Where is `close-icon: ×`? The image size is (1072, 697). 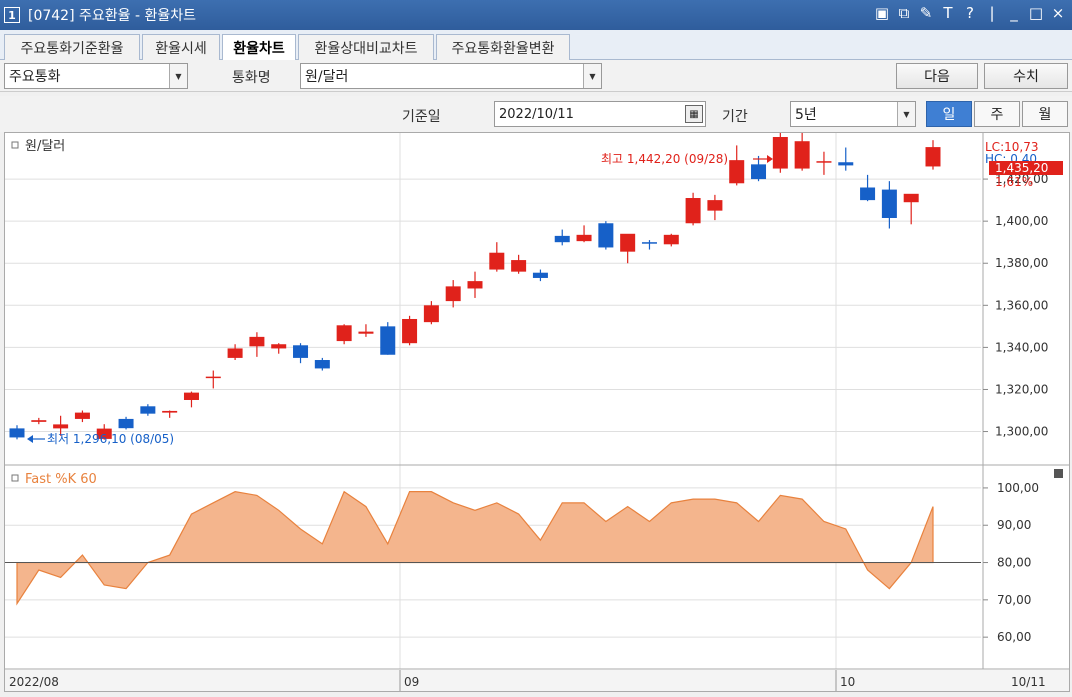 close-icon: × is located at coordinates (1058, 13).